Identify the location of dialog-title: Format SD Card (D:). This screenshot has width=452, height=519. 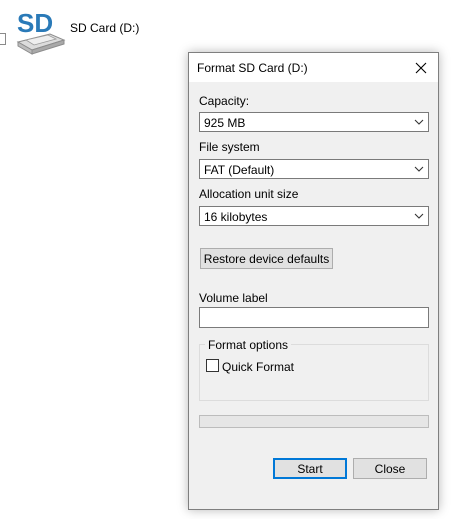
(252, 68).